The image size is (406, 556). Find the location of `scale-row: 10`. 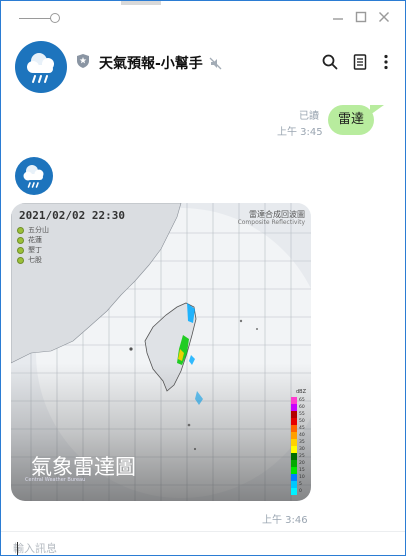

scale-row: 10 is located at coordinates (301, 477).